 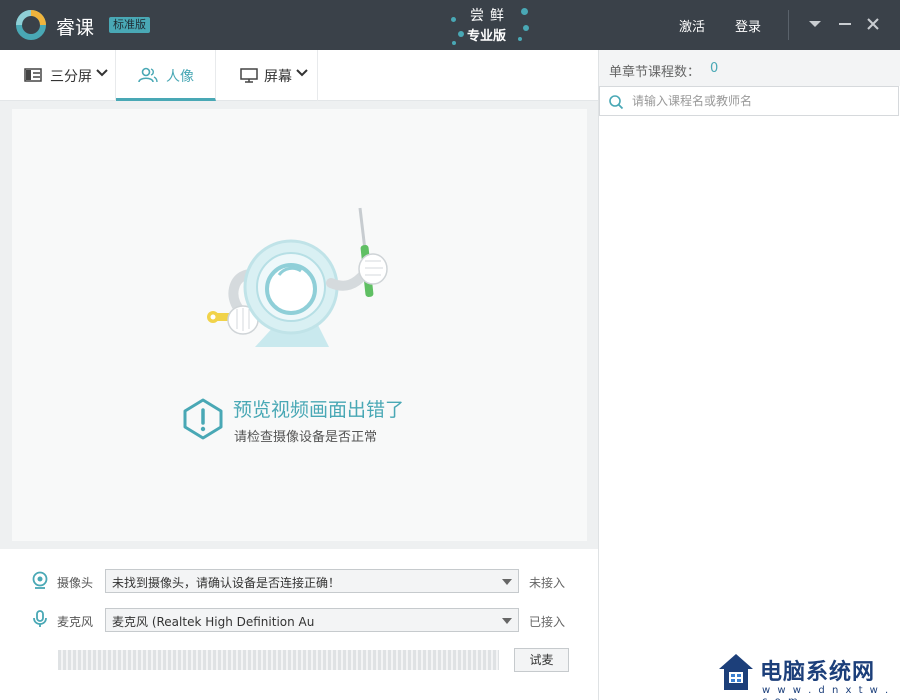 What do you see at coordinates (487, 36) in the screenshot?
I see `pro-label: 专业版` at bounding box center [487, 36].